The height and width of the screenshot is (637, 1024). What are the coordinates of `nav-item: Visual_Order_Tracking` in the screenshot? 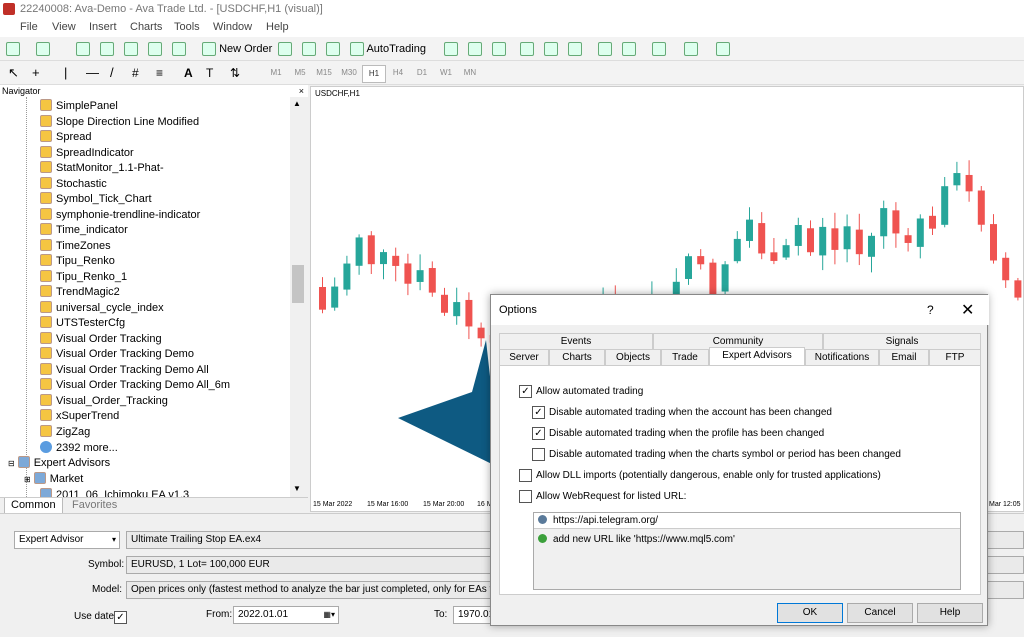 It's located at (104, 401).